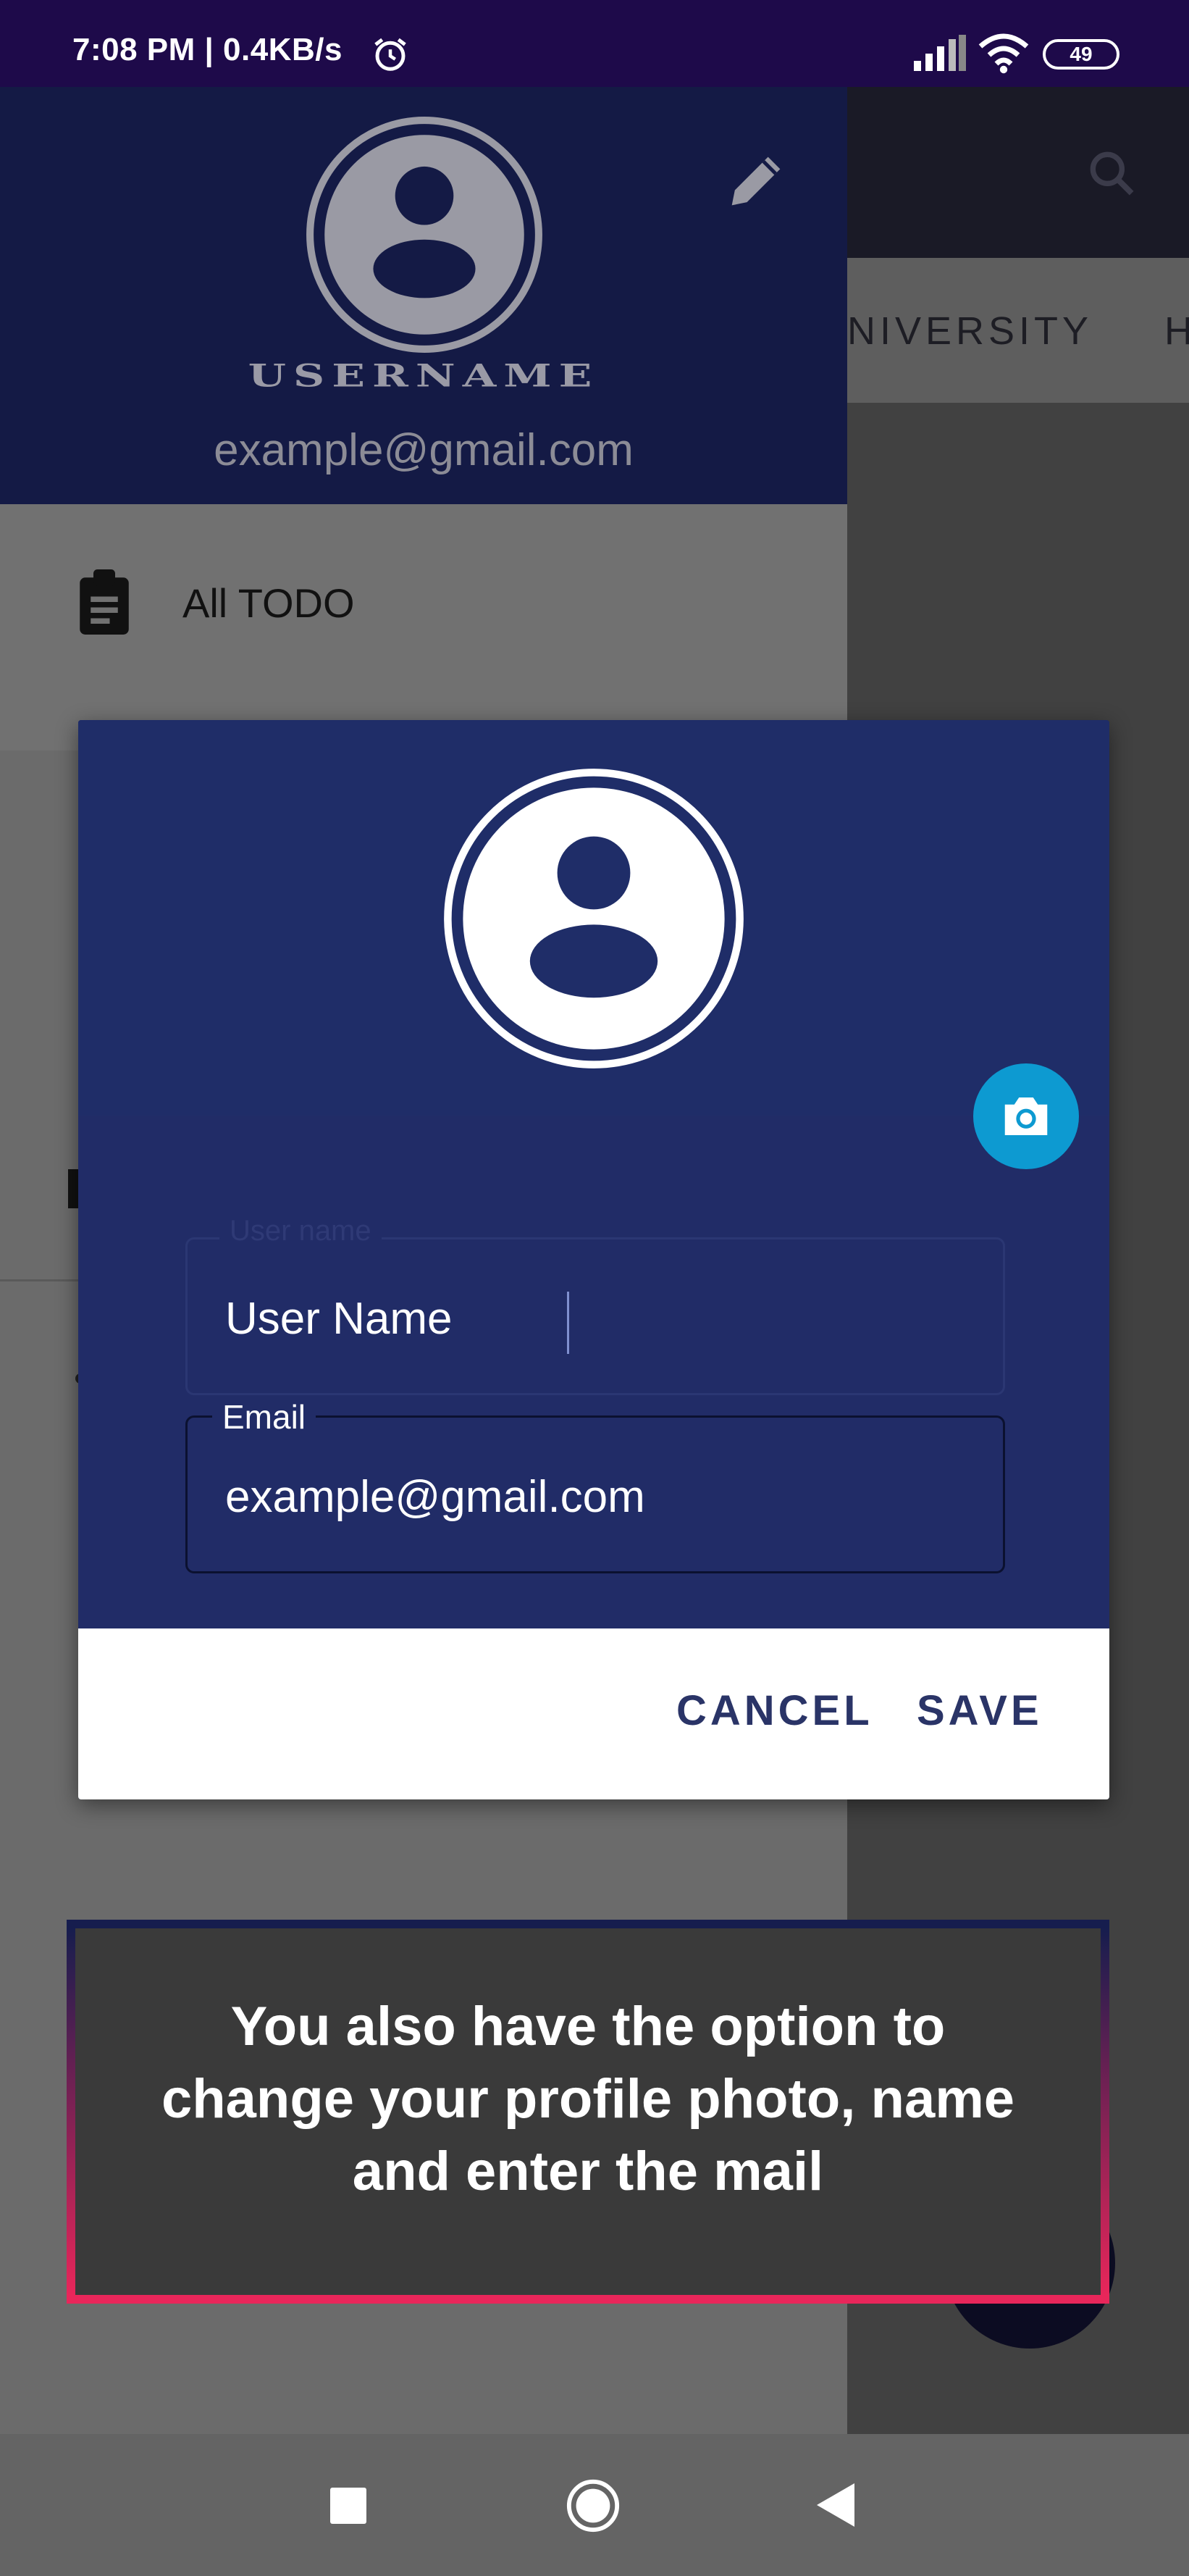 This screenshot has height=2576, width=1189. I want to click on email-input: example@gmail.com, so click(435, 1497).